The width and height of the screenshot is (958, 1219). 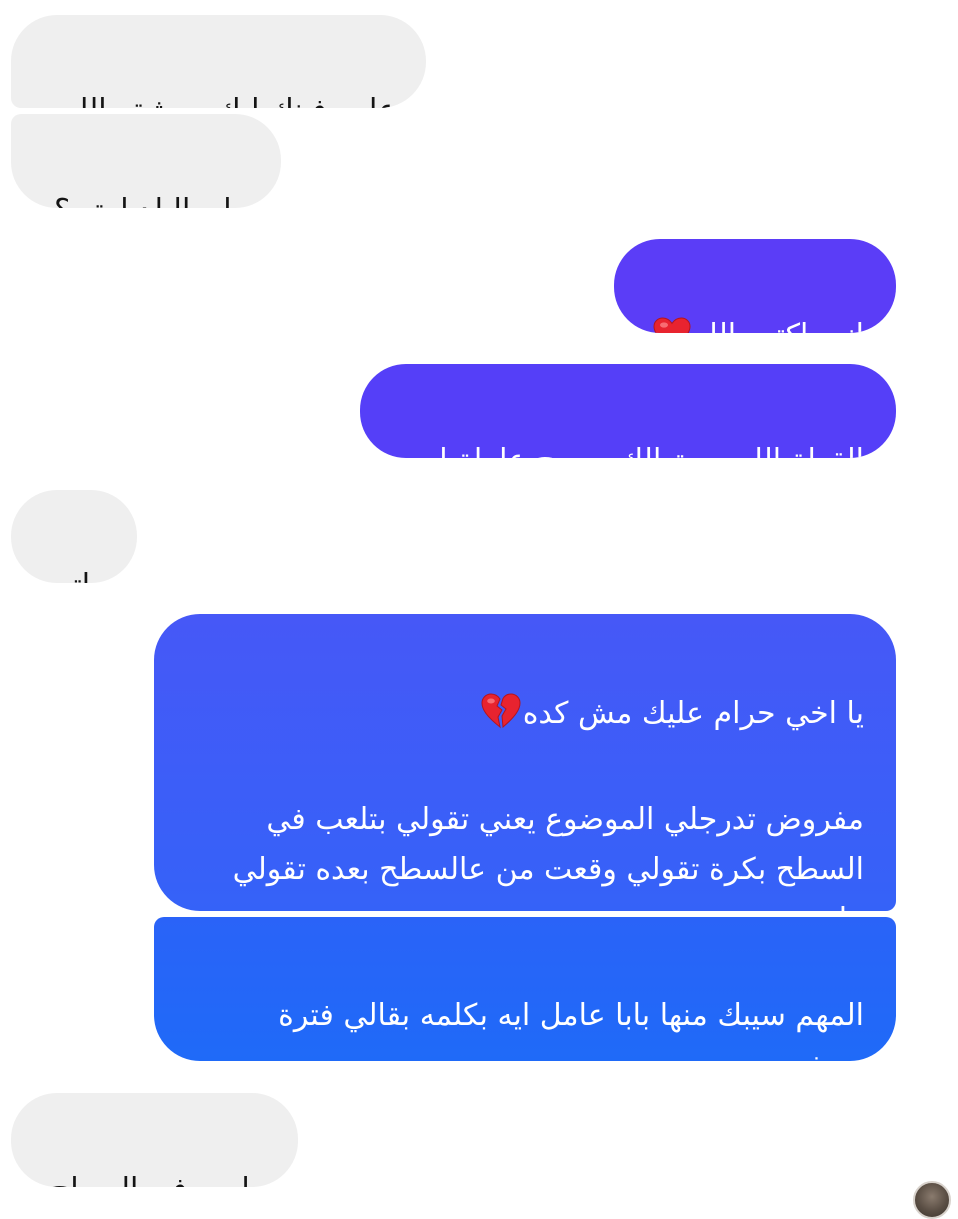 What do you see at coordinates (778, 325) in the screenshot?
I see `message-text: انت اكتر والله` at bounding box center [778, 325].